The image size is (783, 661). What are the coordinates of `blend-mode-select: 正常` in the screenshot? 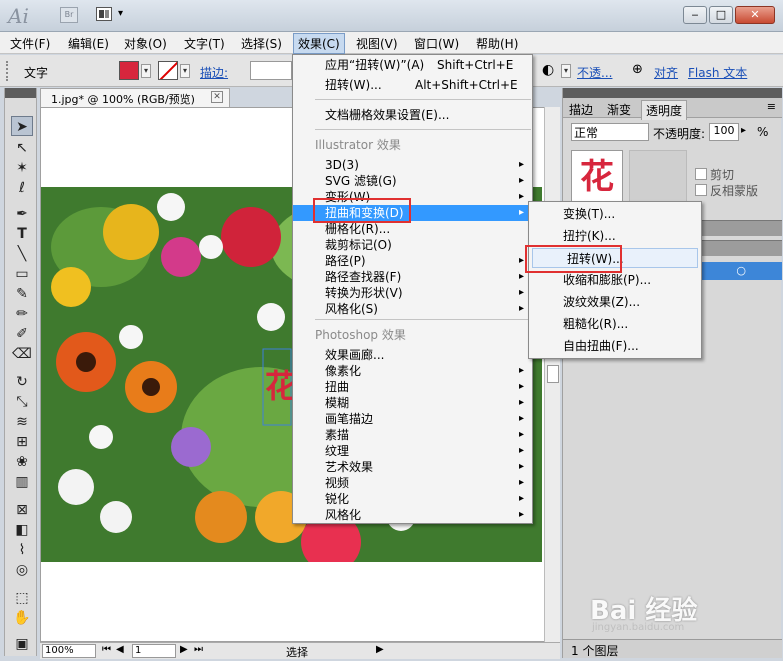 It's located at (610, 132).